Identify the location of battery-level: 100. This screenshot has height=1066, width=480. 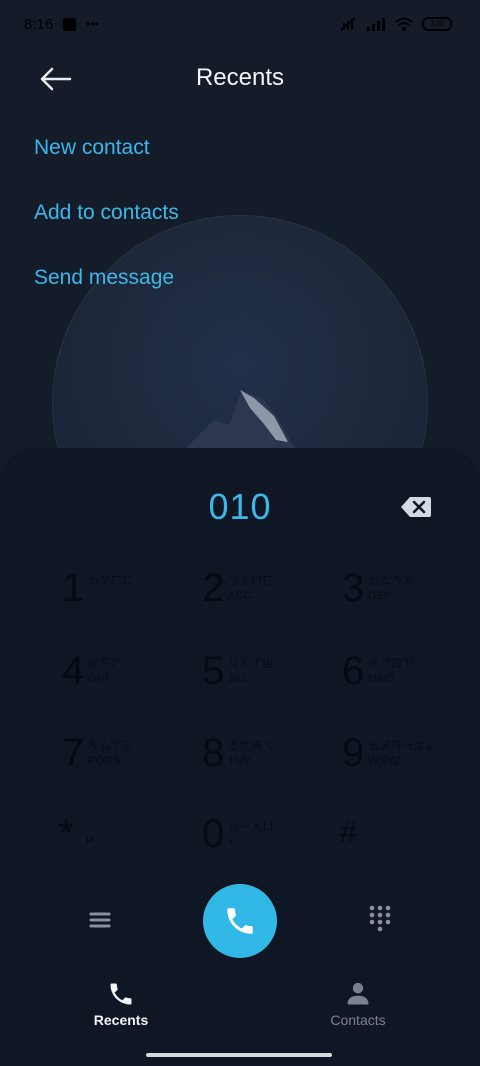
(437, 23).